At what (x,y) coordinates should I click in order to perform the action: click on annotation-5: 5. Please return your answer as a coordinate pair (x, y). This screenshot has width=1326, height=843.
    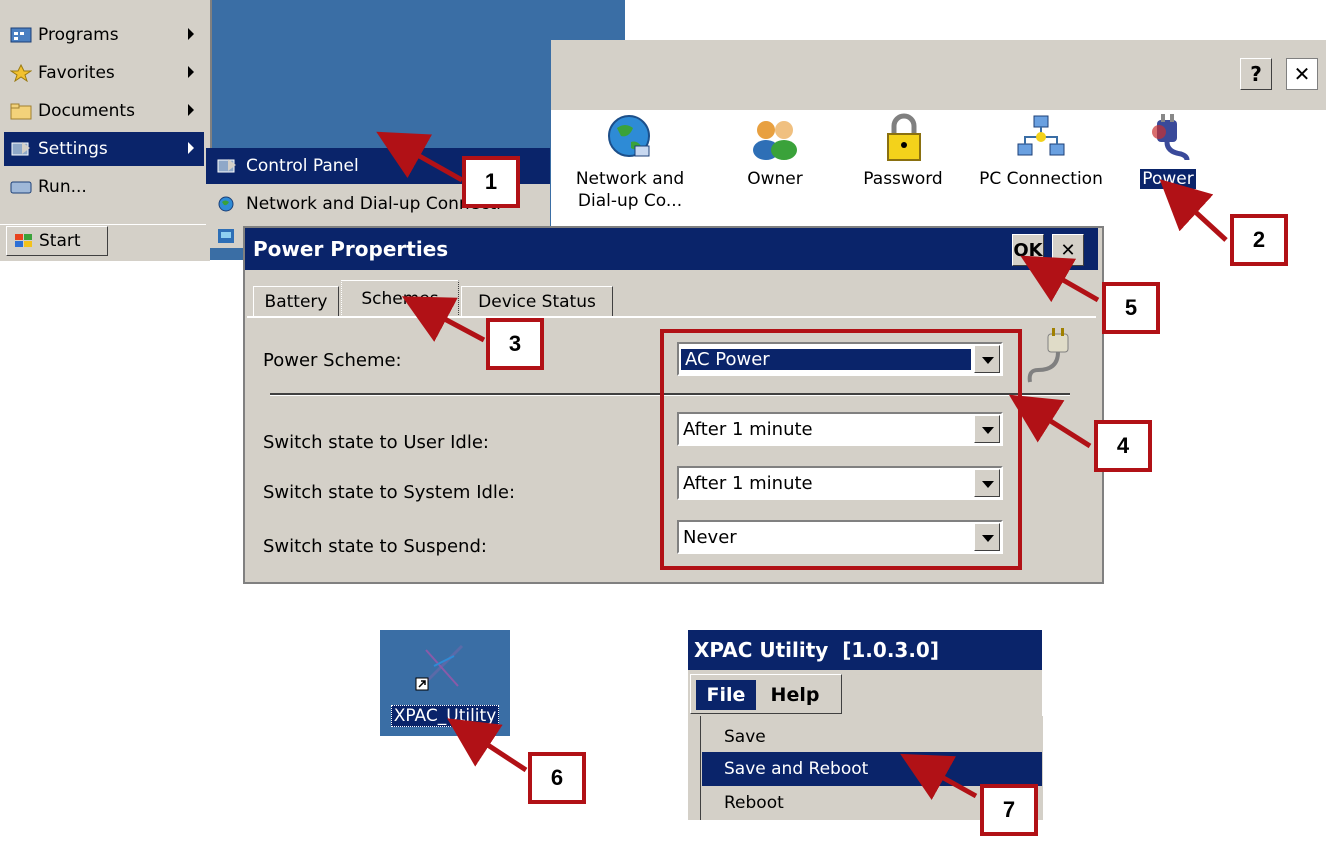
    Looking at the image, I should click on (1131, 308).